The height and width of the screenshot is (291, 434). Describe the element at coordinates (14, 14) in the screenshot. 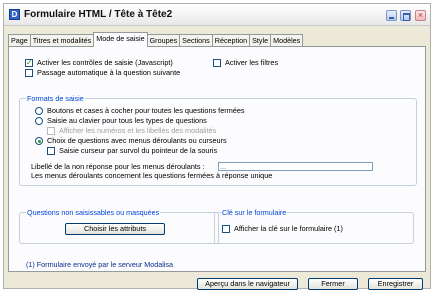

I see `app-icon: D` at that location.